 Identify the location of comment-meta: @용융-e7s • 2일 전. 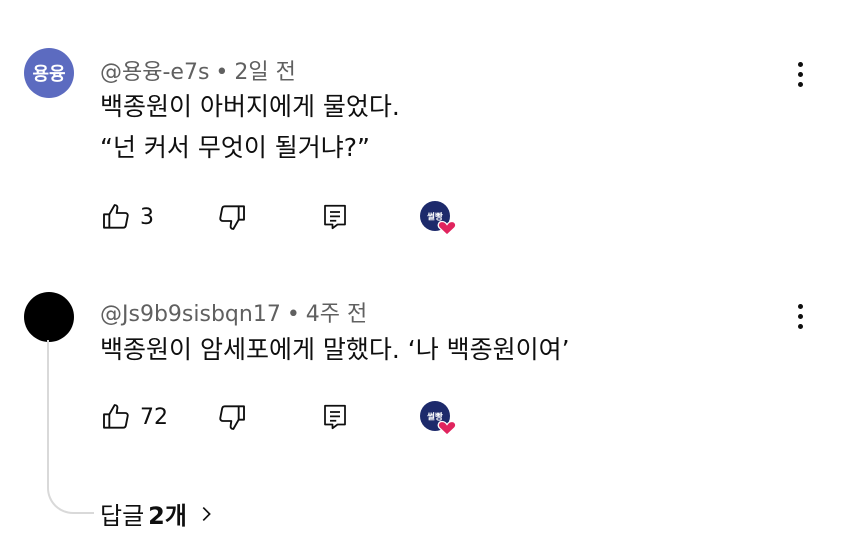
(198, 70).